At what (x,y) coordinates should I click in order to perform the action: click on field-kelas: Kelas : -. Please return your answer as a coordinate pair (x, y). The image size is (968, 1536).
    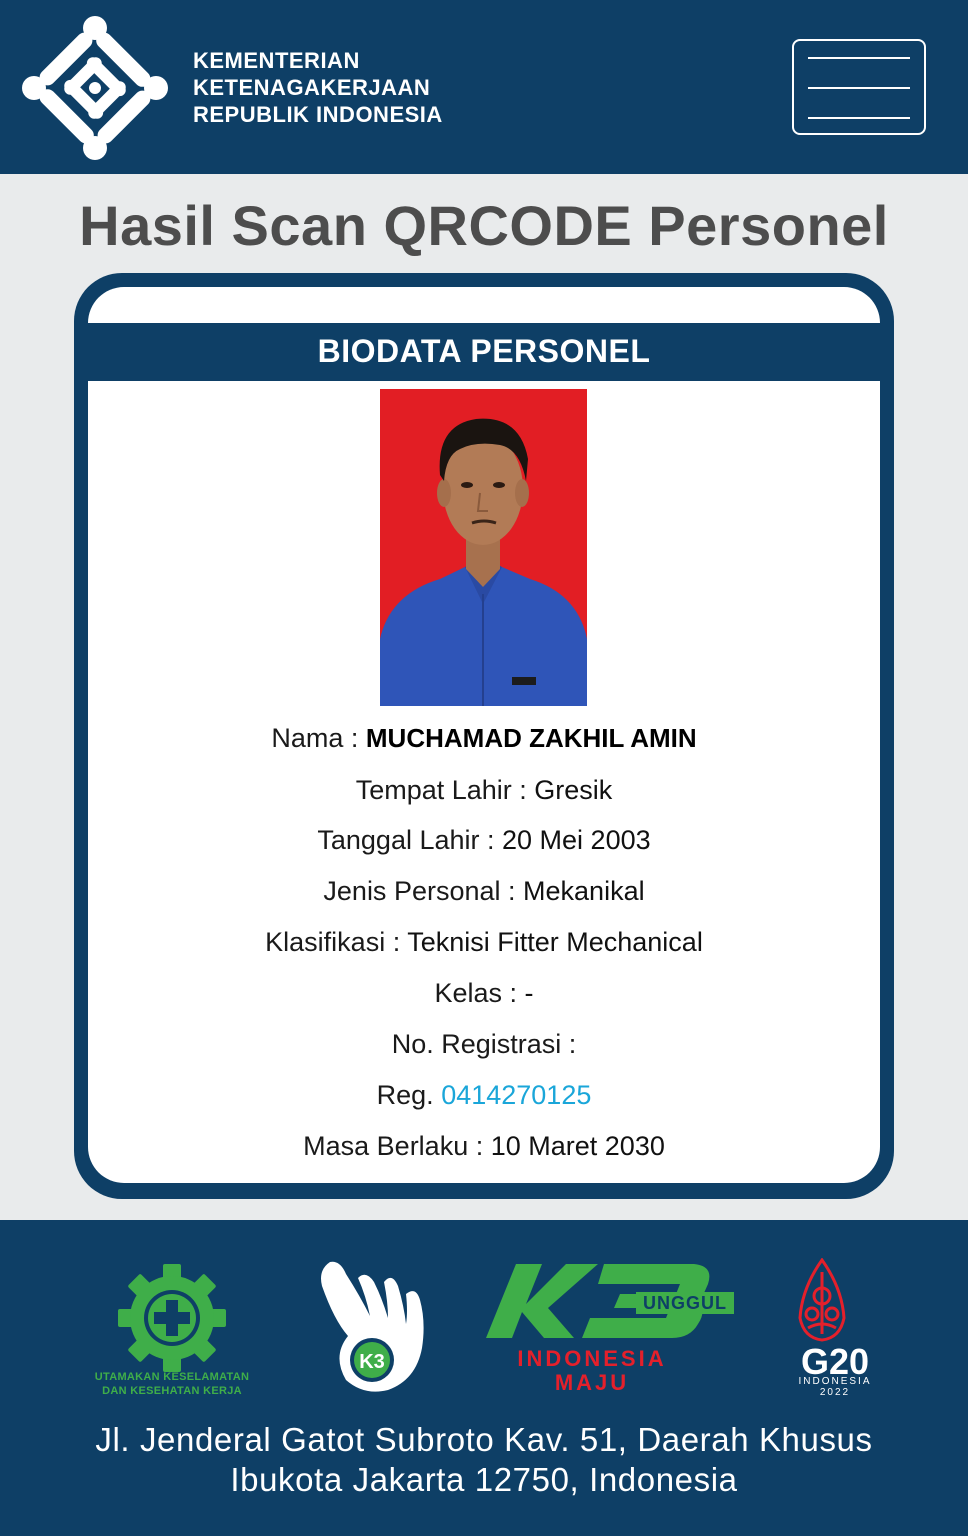
    Looking at the image, I should click on (484, 993).